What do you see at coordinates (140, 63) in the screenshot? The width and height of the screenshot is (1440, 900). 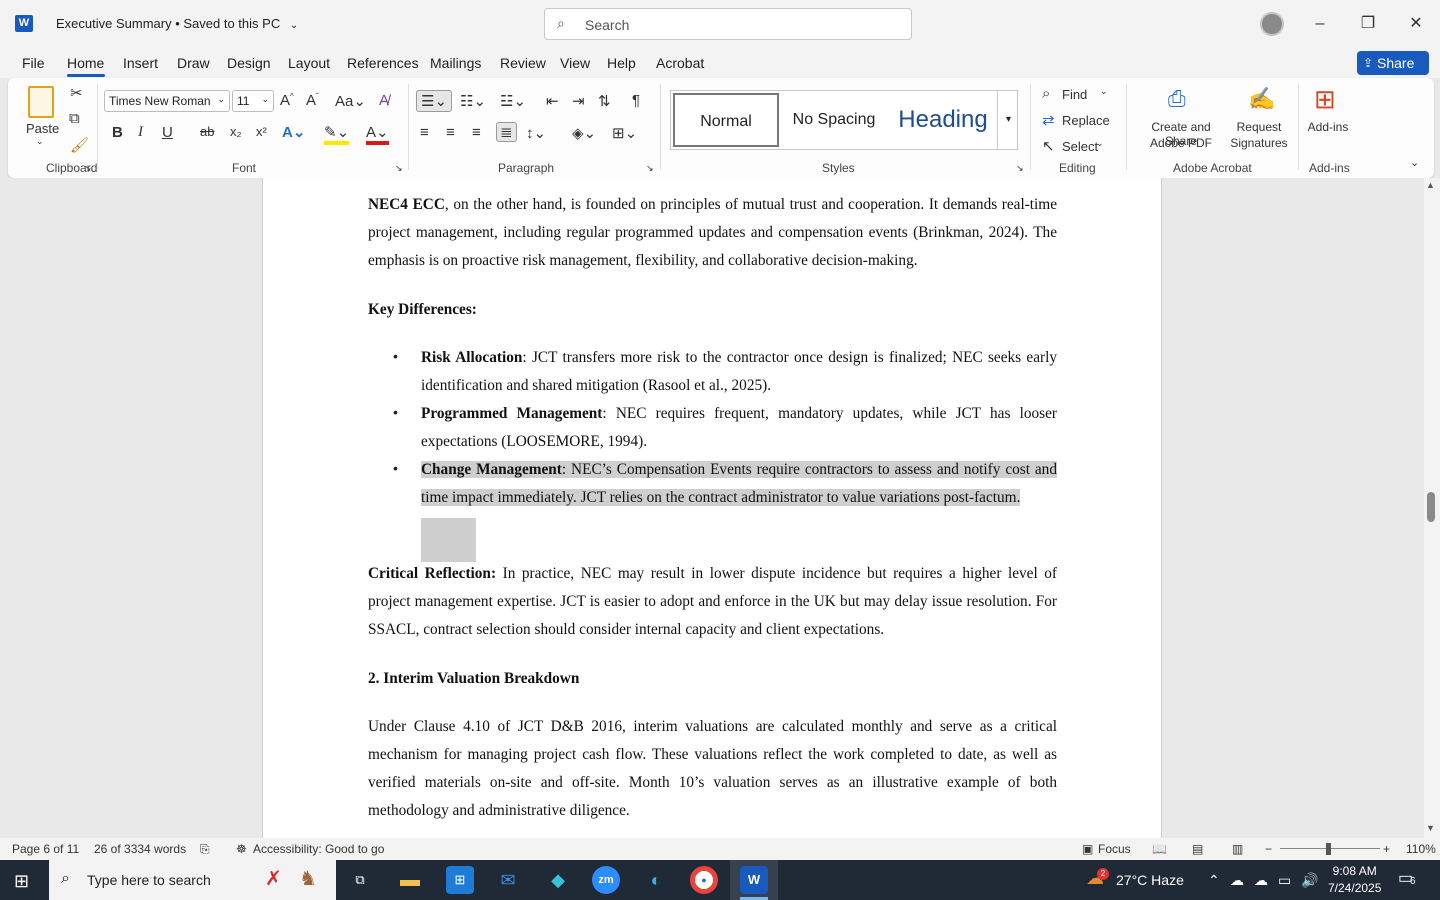 I see `tab-insert: Insert` at bounding box center [140, 63].